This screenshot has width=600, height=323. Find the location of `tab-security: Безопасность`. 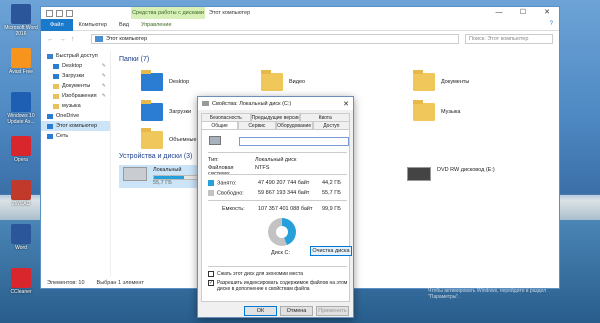

tab-security: Безопасность is located at coordinates (226, 117).